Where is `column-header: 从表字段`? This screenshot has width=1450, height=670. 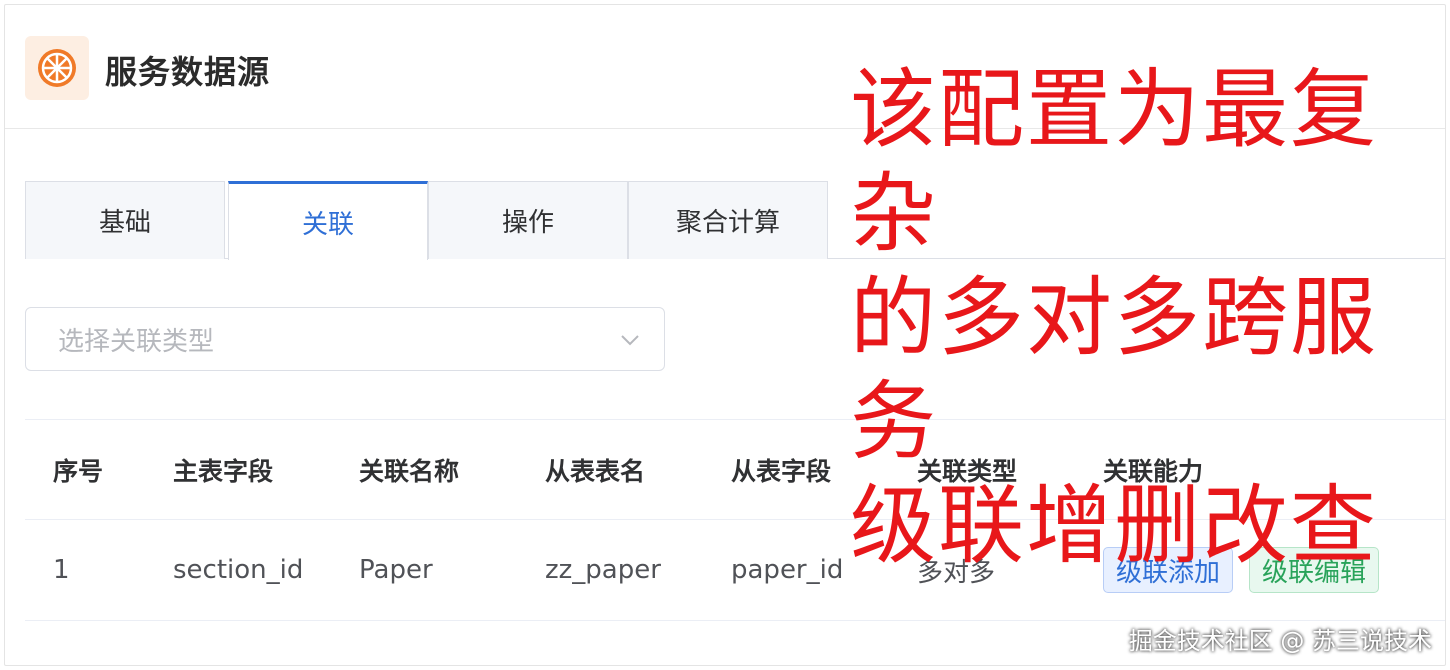 column-header: 从表字段 is located at coordinates (781, 471).